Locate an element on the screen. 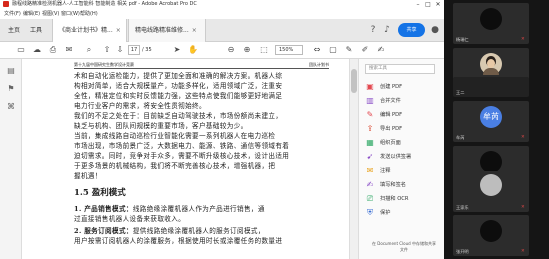 This screenshot has height=259, width=549. tool-label: 保护 is located at coordinates (385, 213).